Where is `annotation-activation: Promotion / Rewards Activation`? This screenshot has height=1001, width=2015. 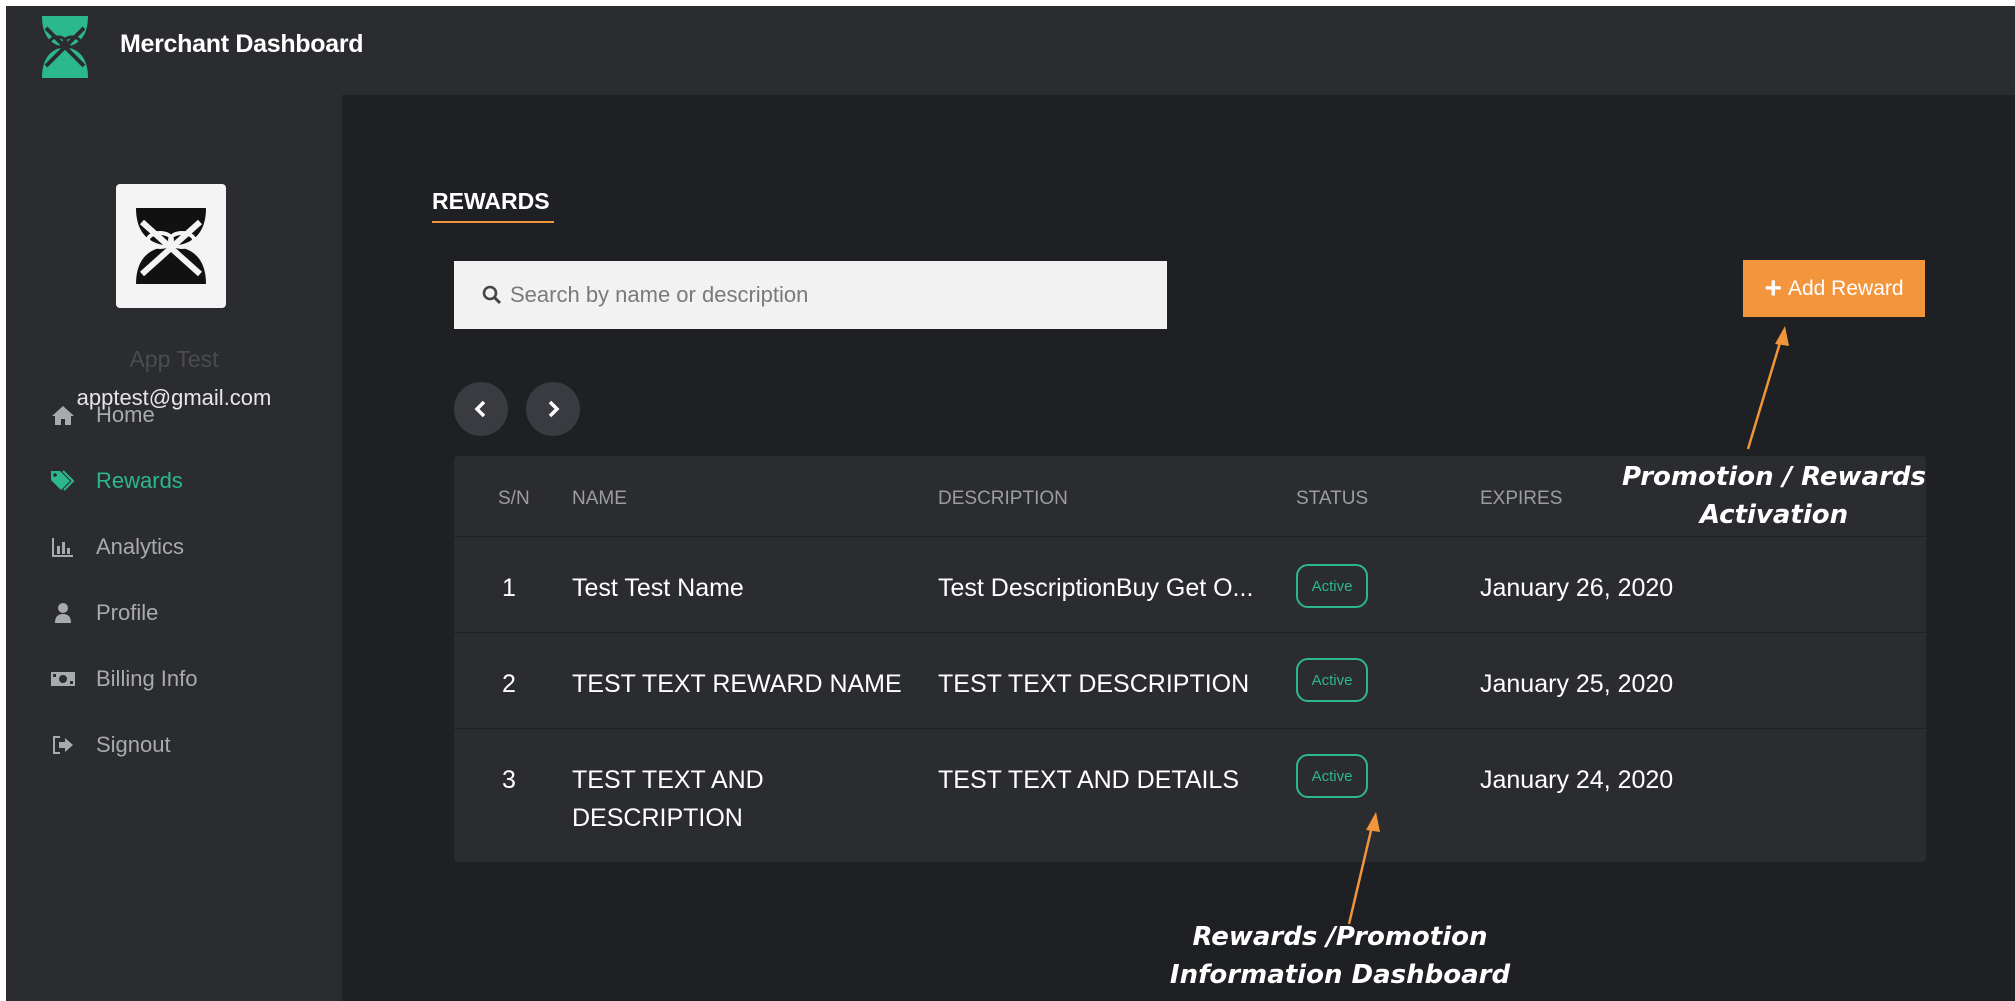 annotation-activation: Promotion / Rewards Activation is located at coordinates (1774, 496).